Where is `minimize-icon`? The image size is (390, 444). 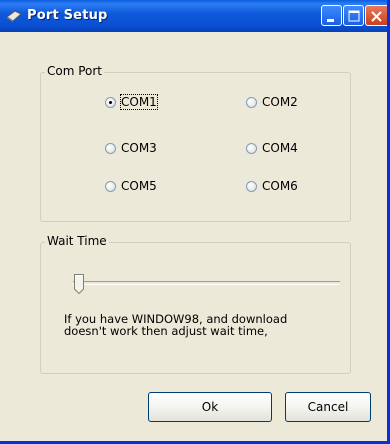
minimize-icon is located at coordinates (330, 20).